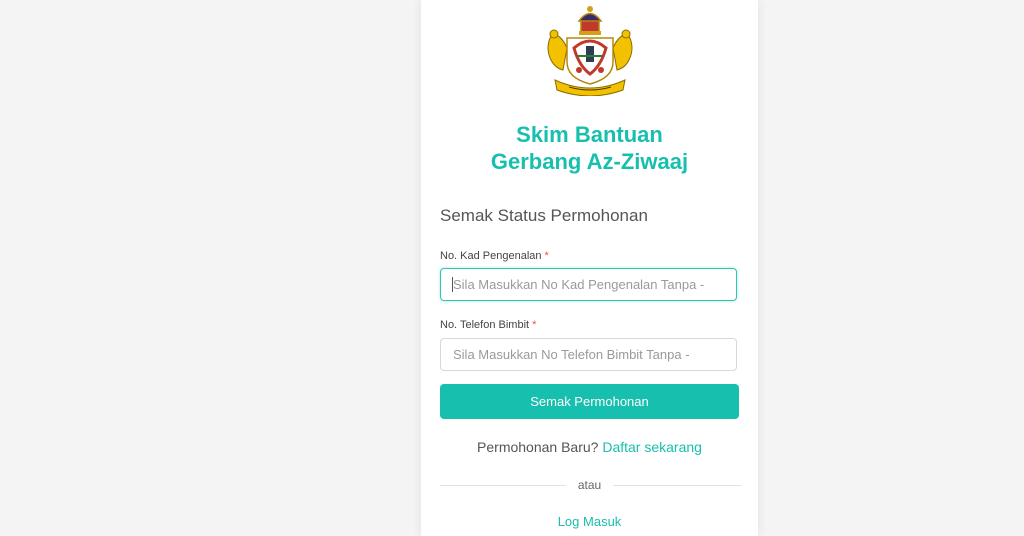 The image size is (1024, 536). I want to click on register-link: Daftar sekarang, so click(652, 447).